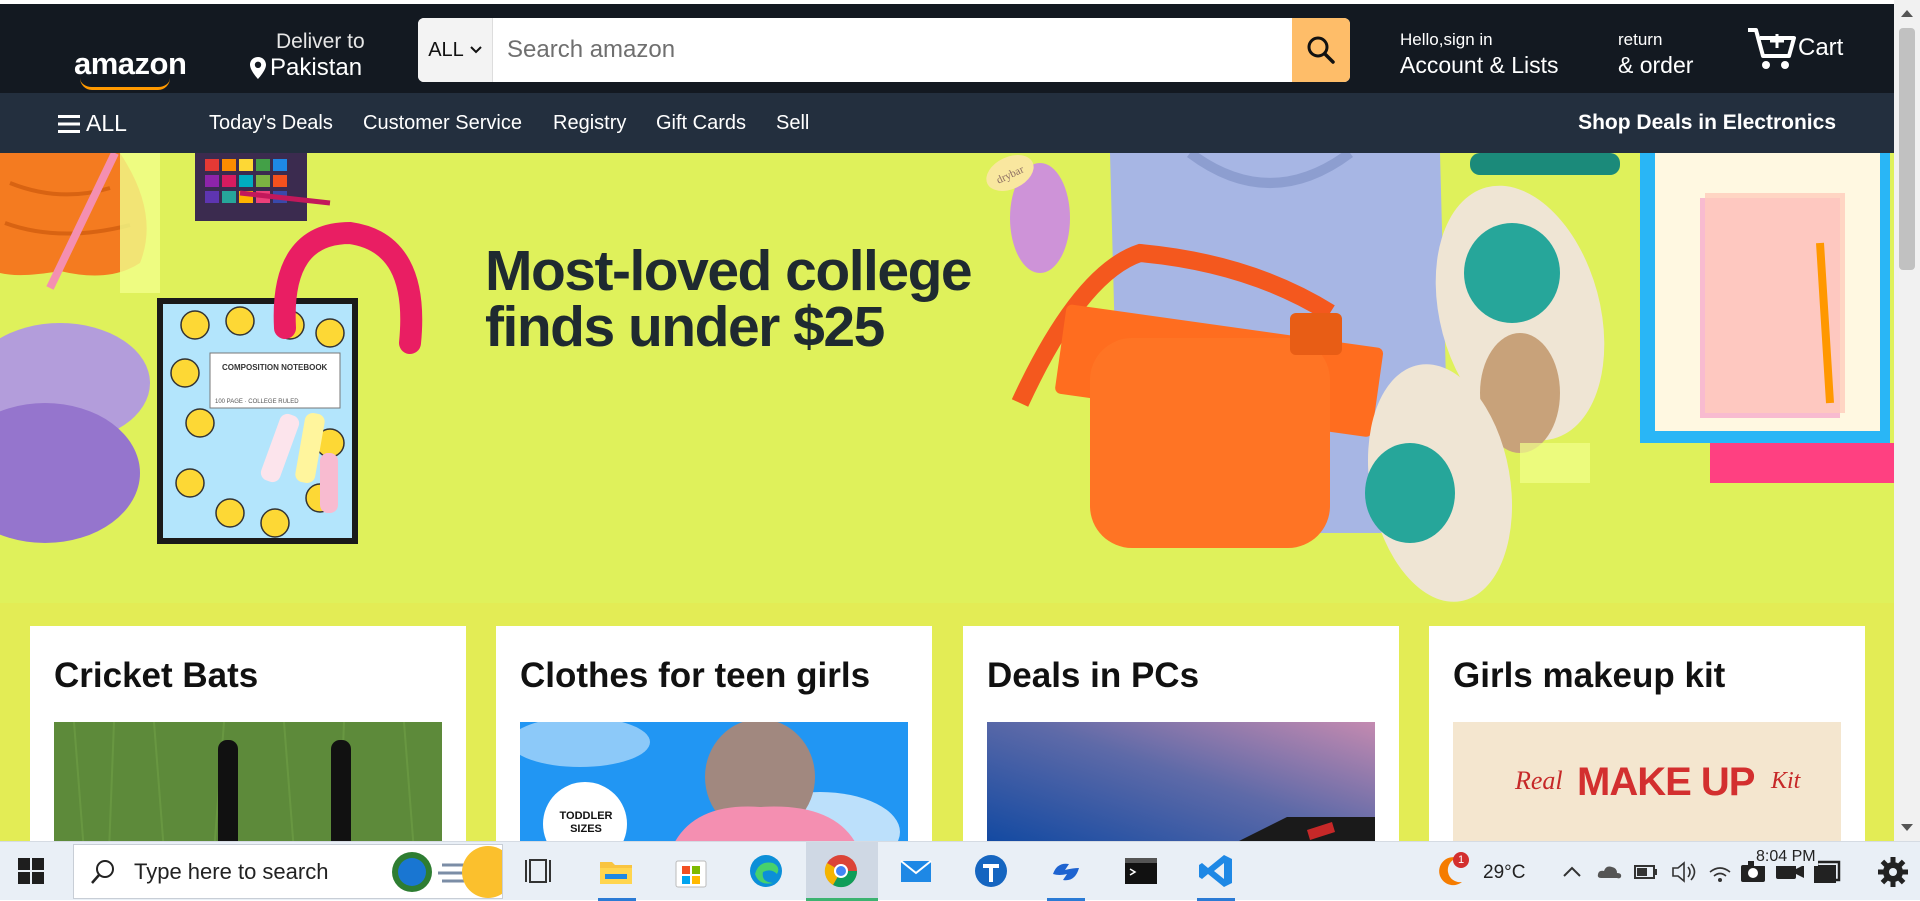 This screenshot has width=1920, height=901. Describe the element at coordinates (106, 123) in the screenshot. I see `all-menu-label: ALL` at that location.